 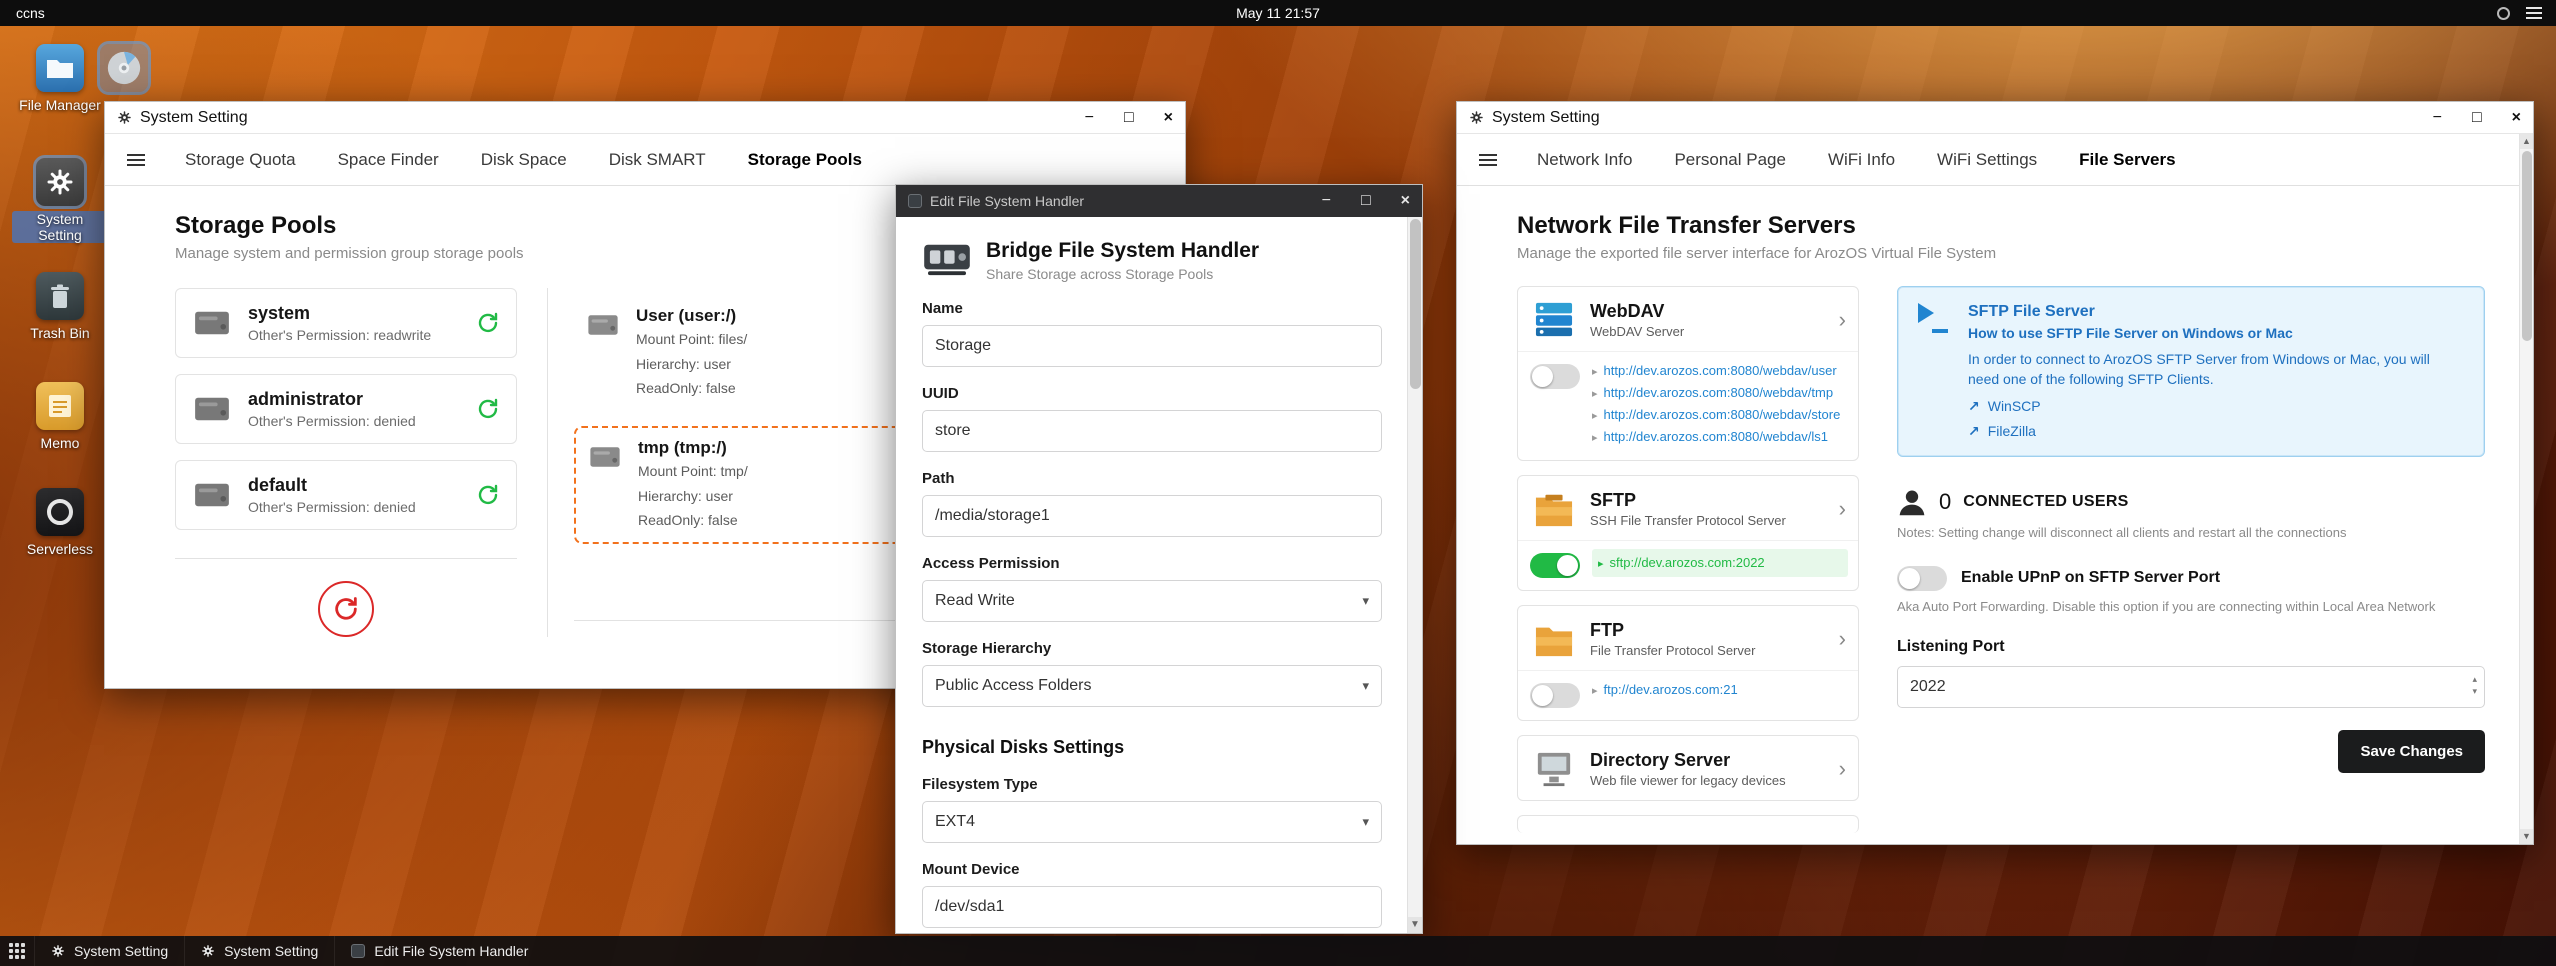 What do you see at coordinates (2091, 578) in the screenshot?
I see `upnp-label: Enable UPnP on SFTP Server Port` at bounding box center [2091, 578].